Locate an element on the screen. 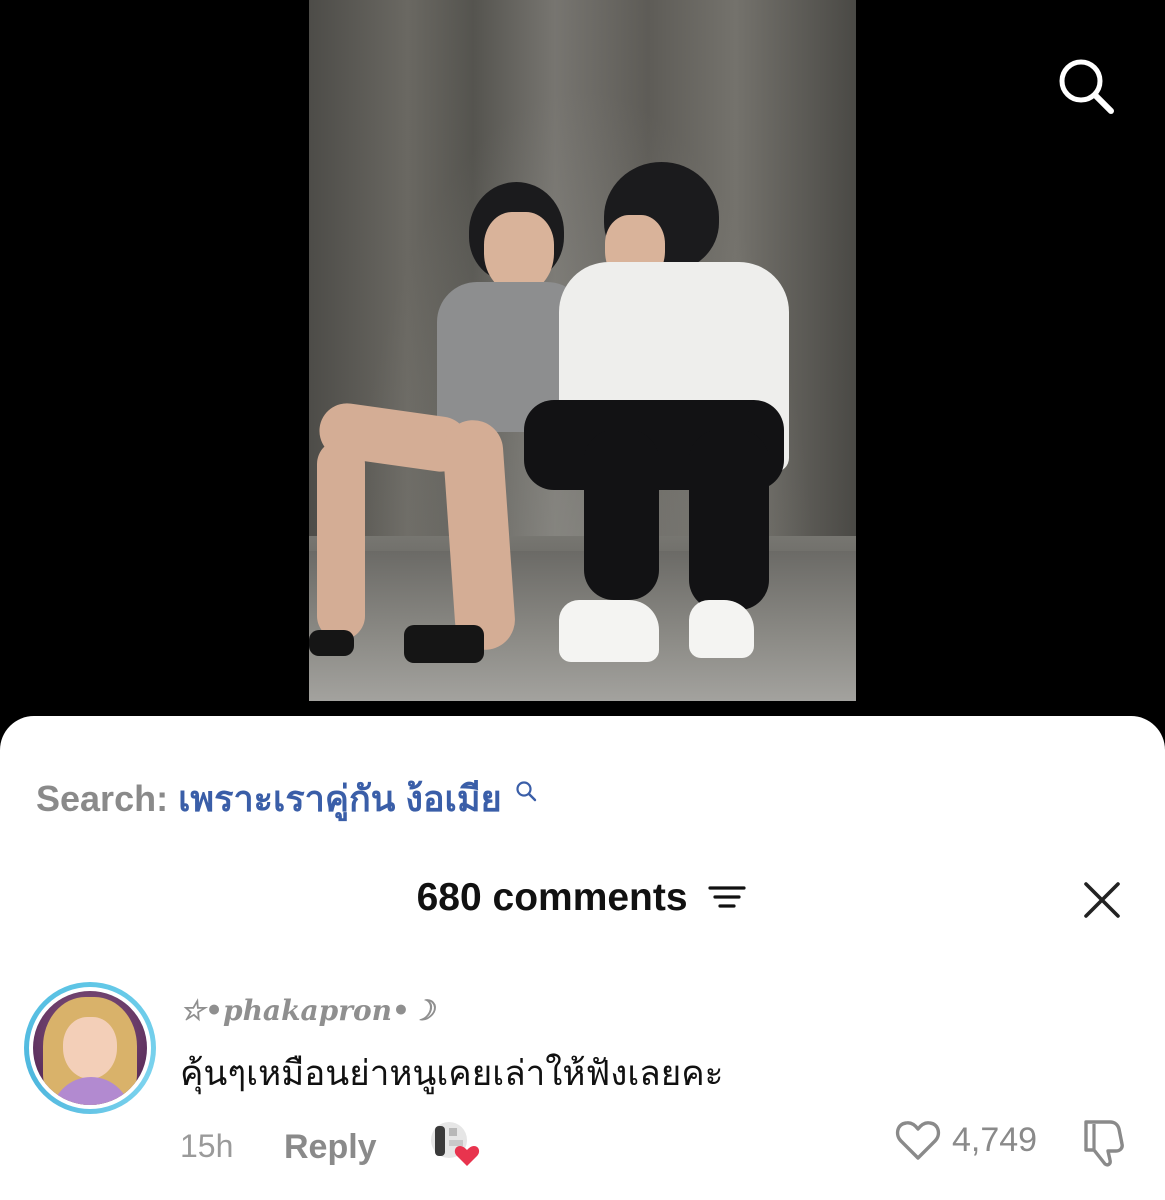 Image resolution: width=1165 pixels, height=1200 pixels. search-small-icon is located at coordinates (526, 791).